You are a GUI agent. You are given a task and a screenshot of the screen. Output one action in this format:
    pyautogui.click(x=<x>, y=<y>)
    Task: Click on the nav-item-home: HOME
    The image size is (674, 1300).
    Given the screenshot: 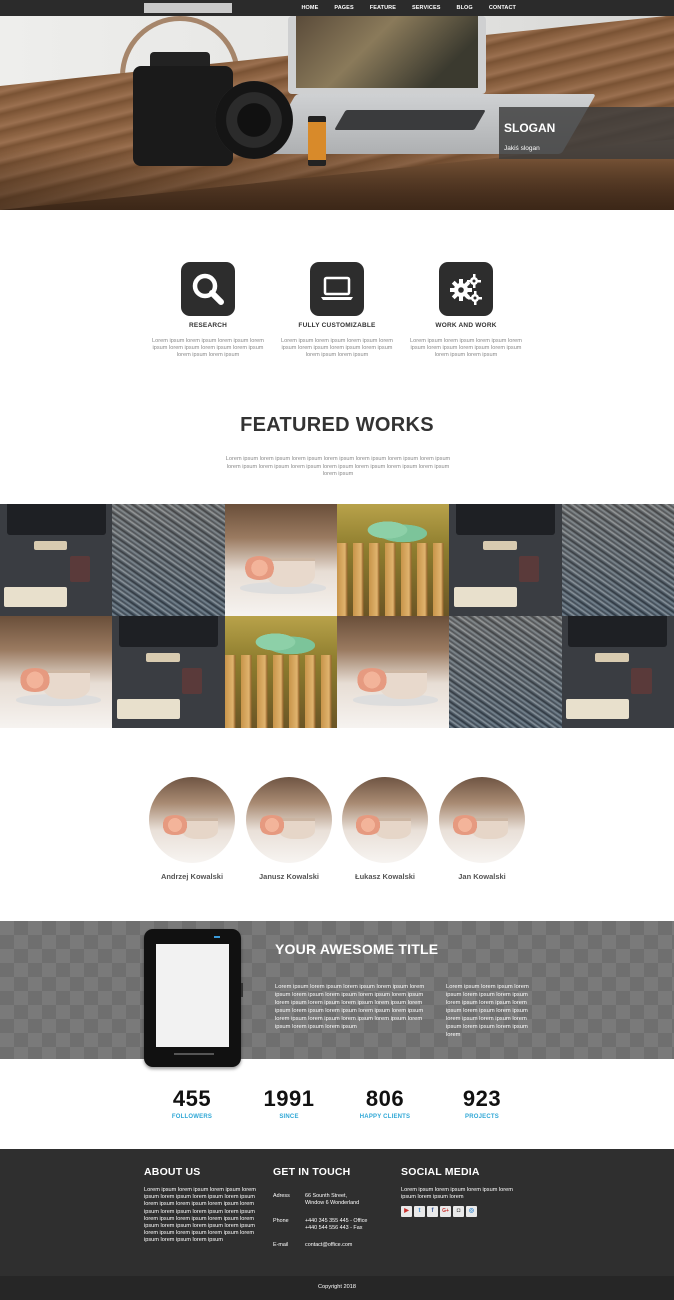 What is the action you would take?
    pyautogui.click(x=309, y=8)
    